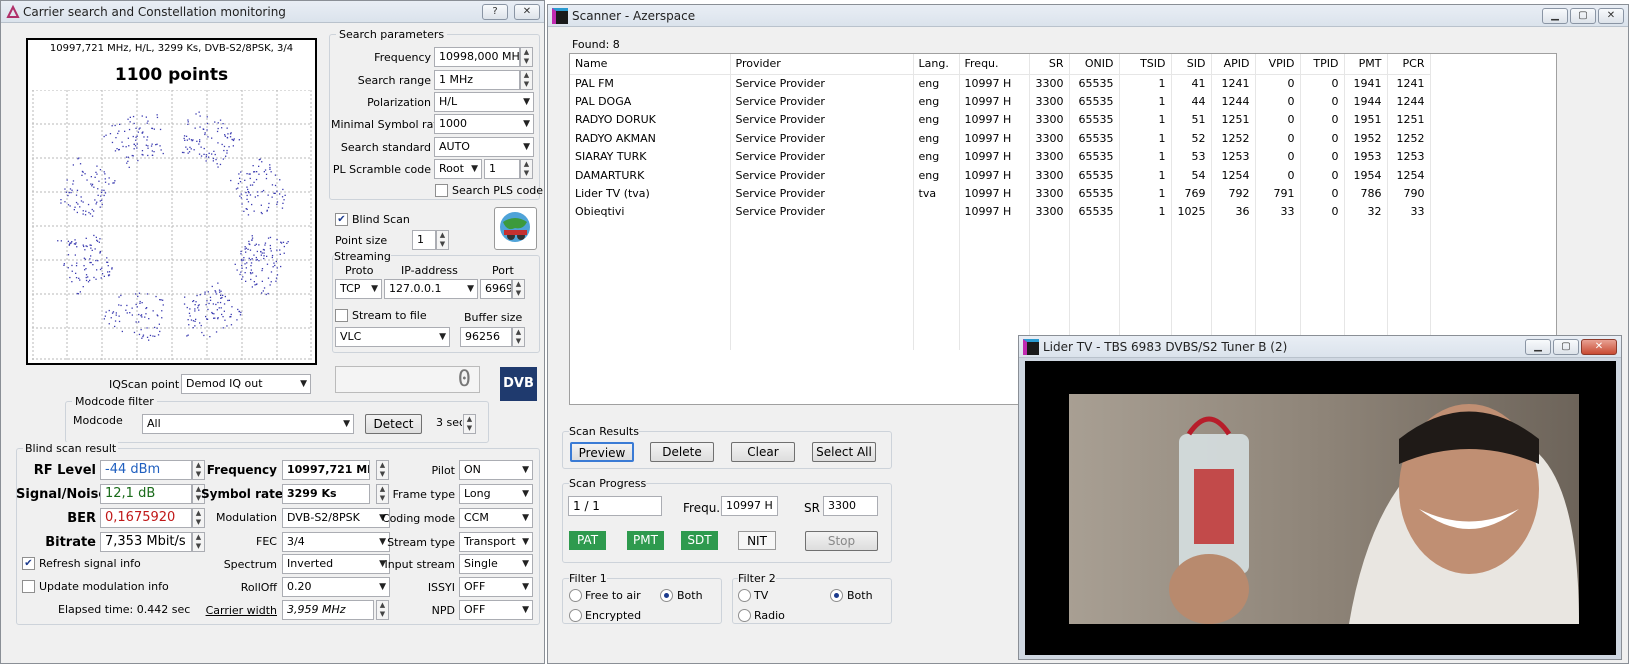  Describe the element at coordinates (431, 289) in the screenshot. I see `ip-address-select: 127.0.0.1 ▼` at that location.